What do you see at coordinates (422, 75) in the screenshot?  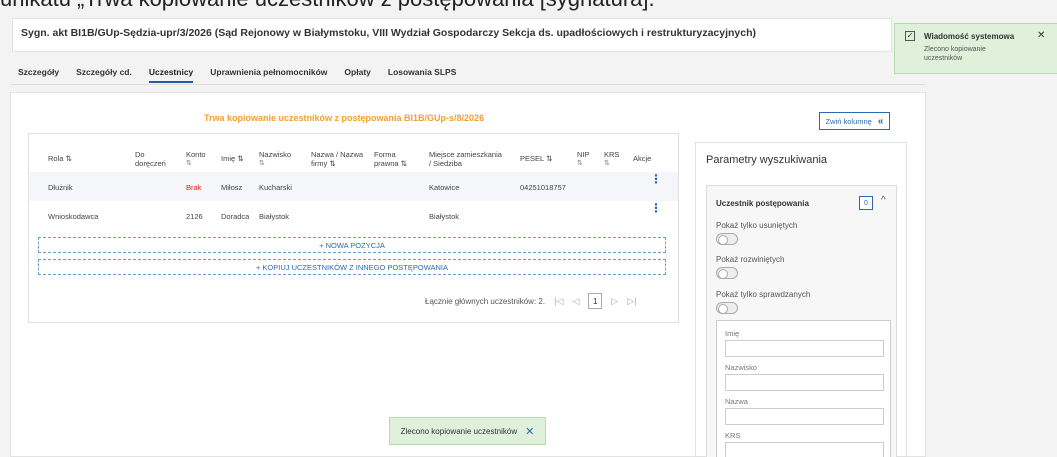 I see `tab-losowania: Losowania SLPS` at bounding box center [422, 75].